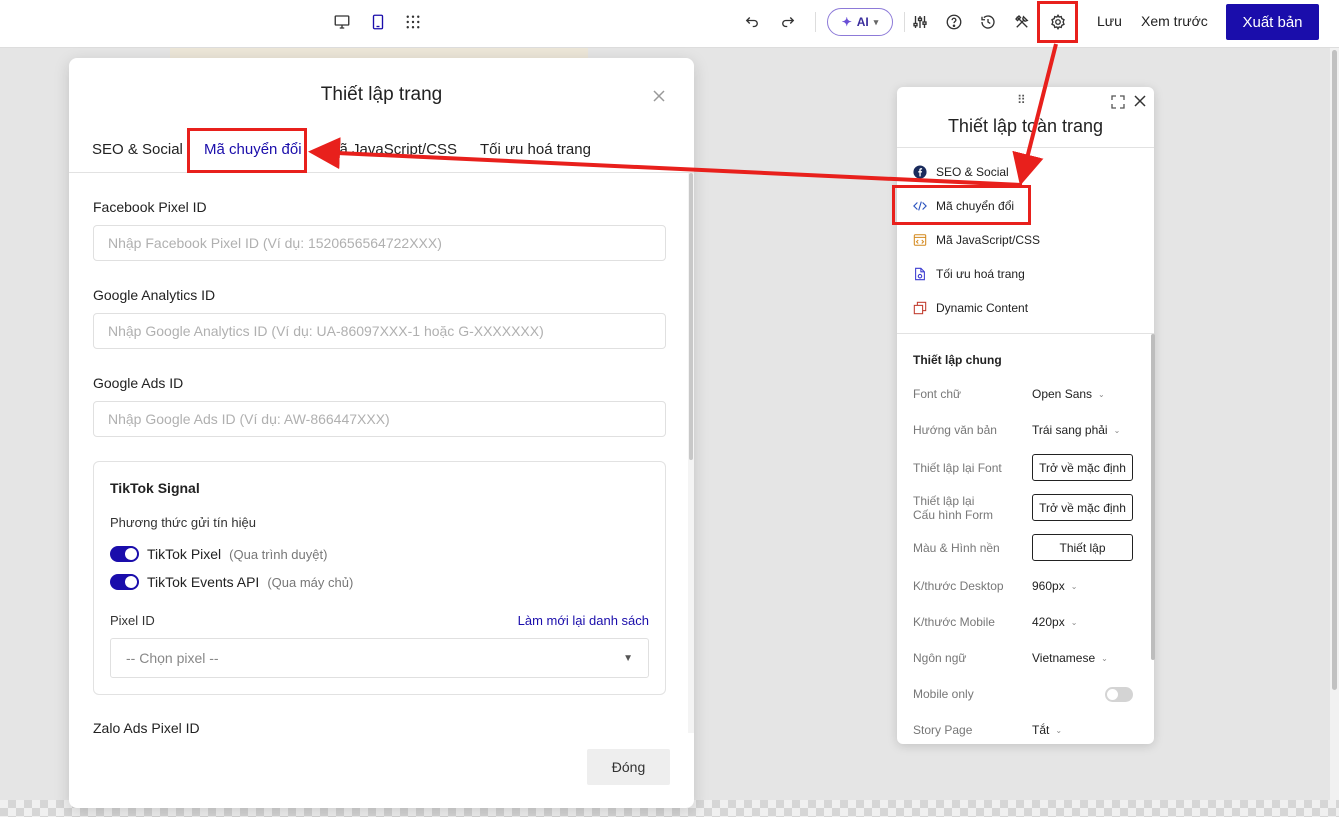  Describe the element at coordinates (1062, 394) in the screenshot. I see `font-value: Open Sans` at that location.